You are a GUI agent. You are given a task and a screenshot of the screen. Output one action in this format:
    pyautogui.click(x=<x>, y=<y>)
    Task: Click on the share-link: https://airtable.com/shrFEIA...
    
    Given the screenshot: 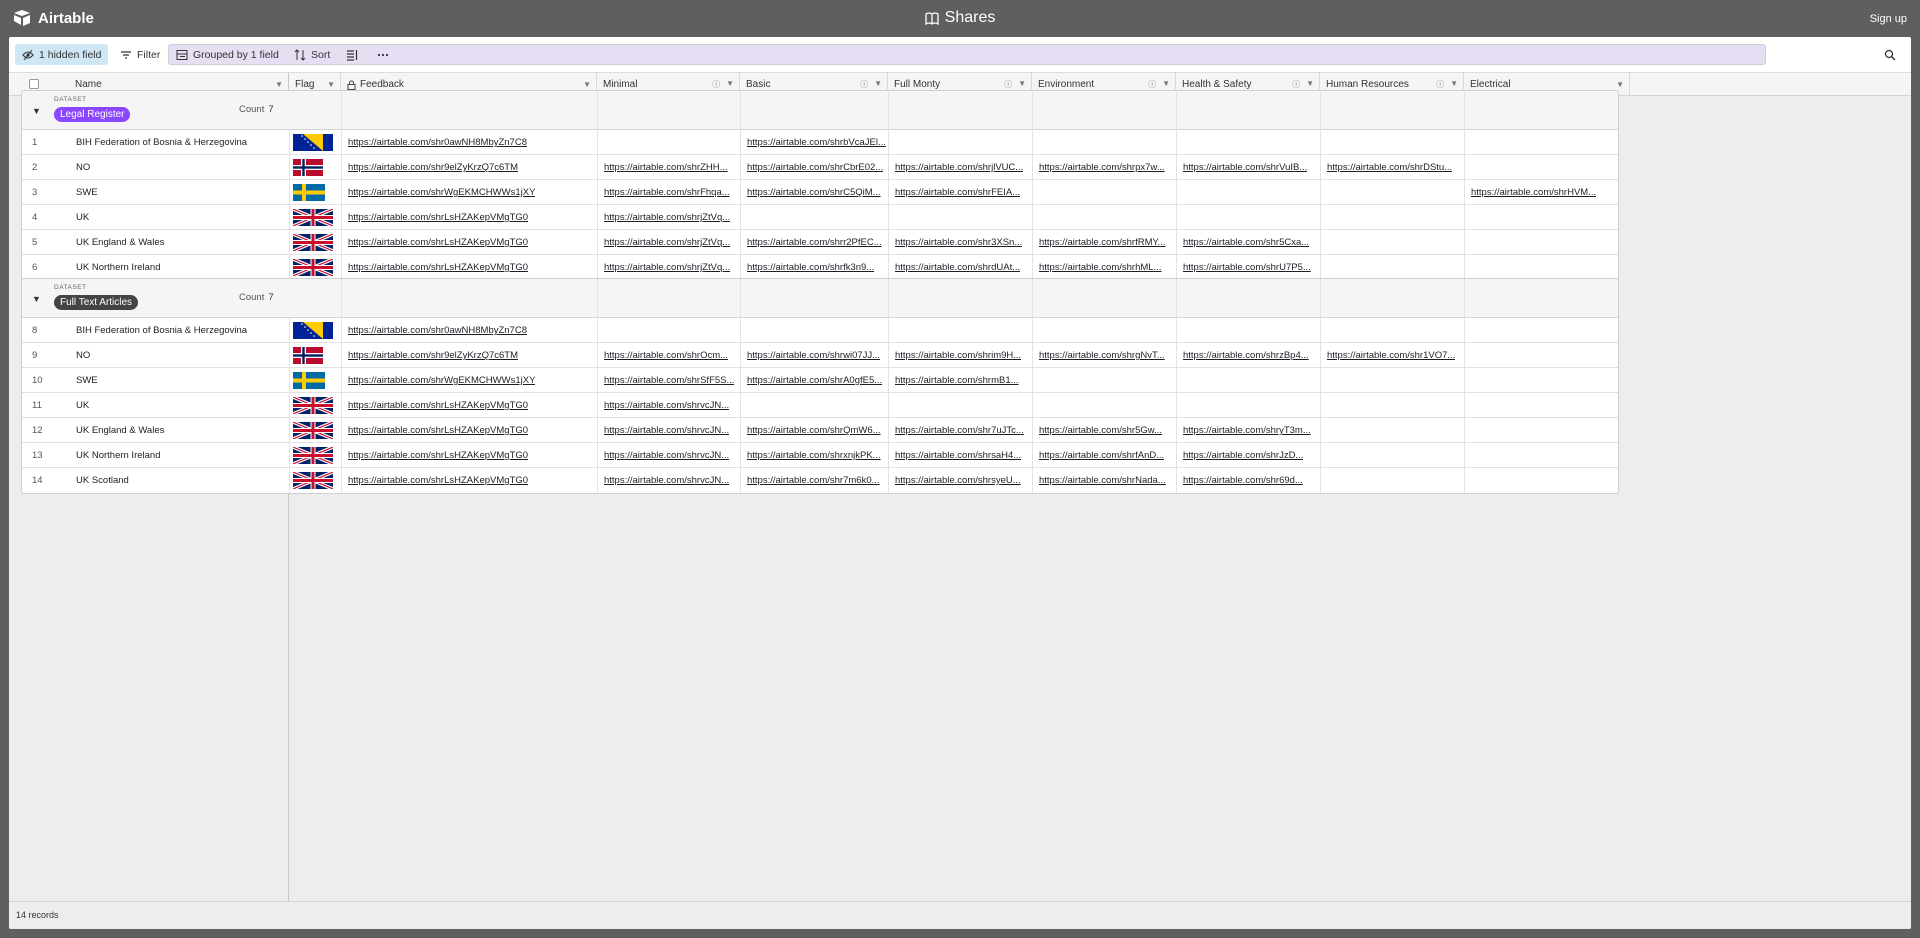 What is the action you would take?
    pyautogui.click(x=957, y=192)
    